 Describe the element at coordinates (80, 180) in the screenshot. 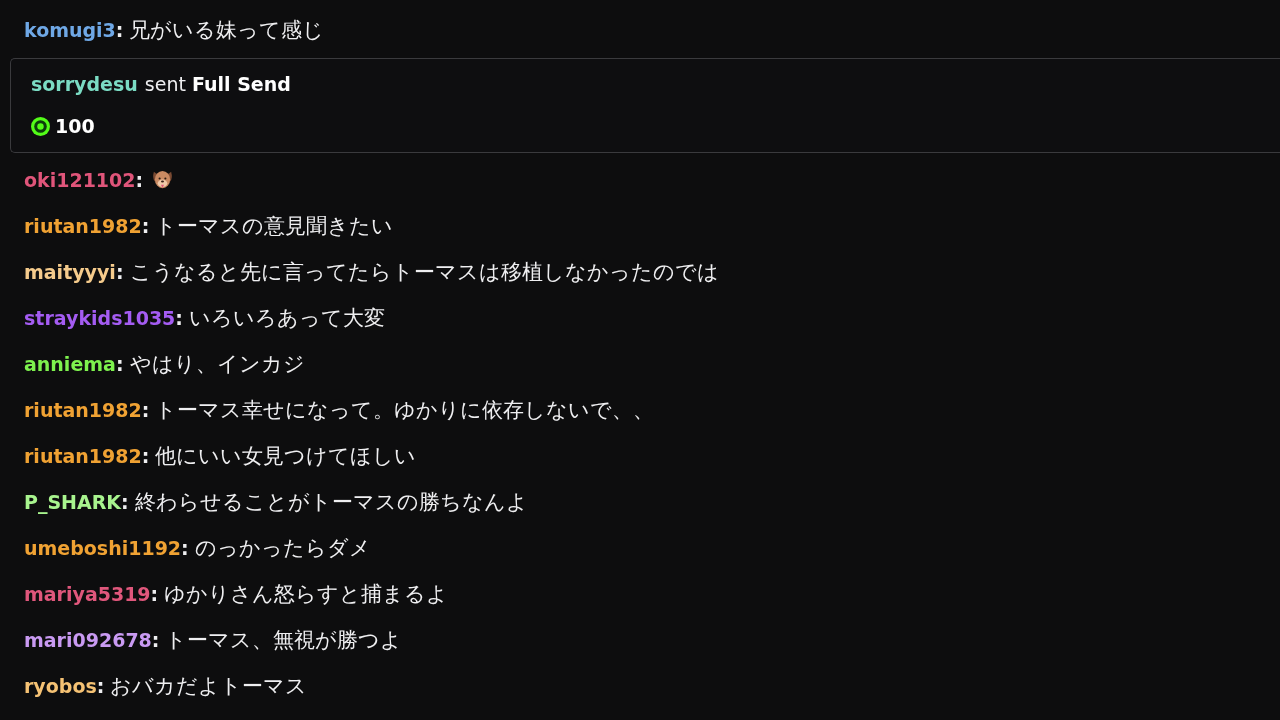

I see `username: oki121102` at that location.